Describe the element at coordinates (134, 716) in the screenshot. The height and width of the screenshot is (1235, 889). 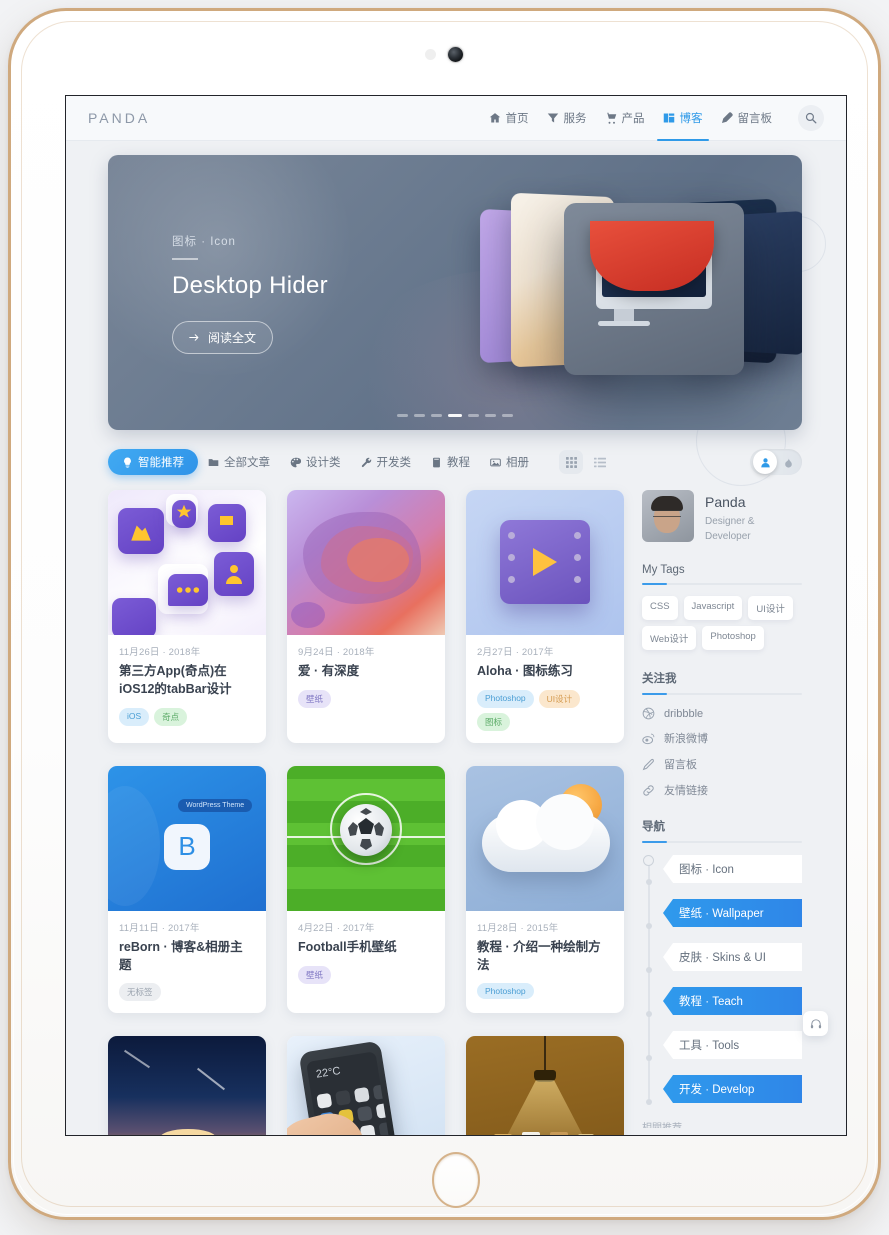
I see `card-tag: iOS` at that location.